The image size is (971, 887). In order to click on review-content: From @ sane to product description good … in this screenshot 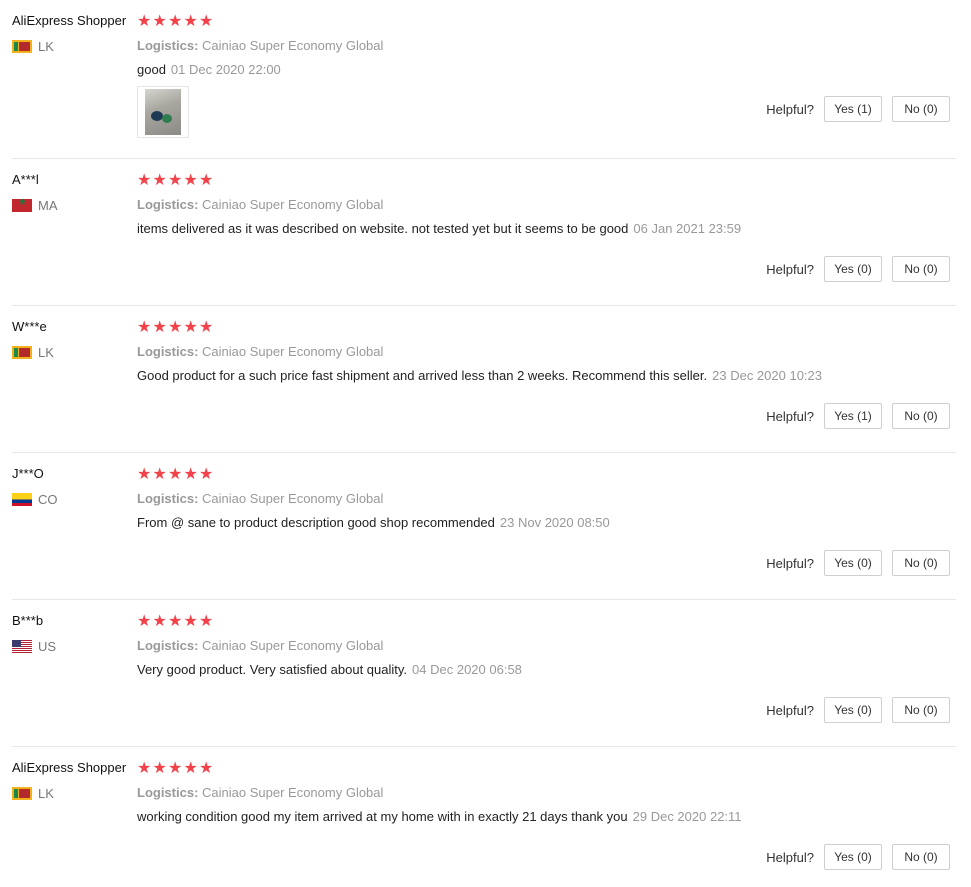, I will do `click(546, 522)`.